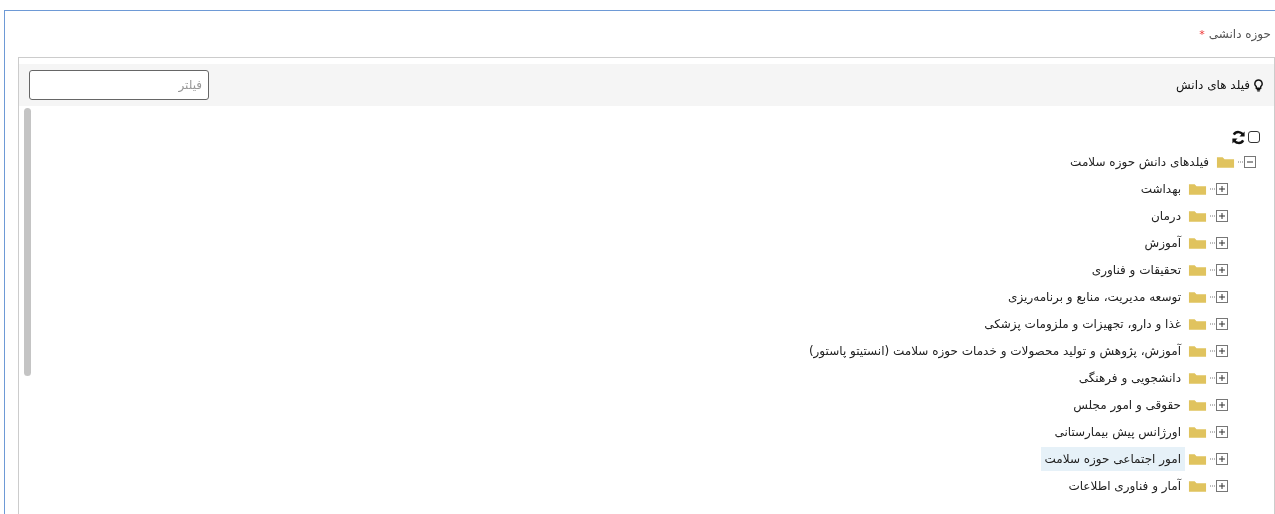  Describe the element at coordinates (1202, 34) in the screenshot. I see `required-mark: *` at that location.